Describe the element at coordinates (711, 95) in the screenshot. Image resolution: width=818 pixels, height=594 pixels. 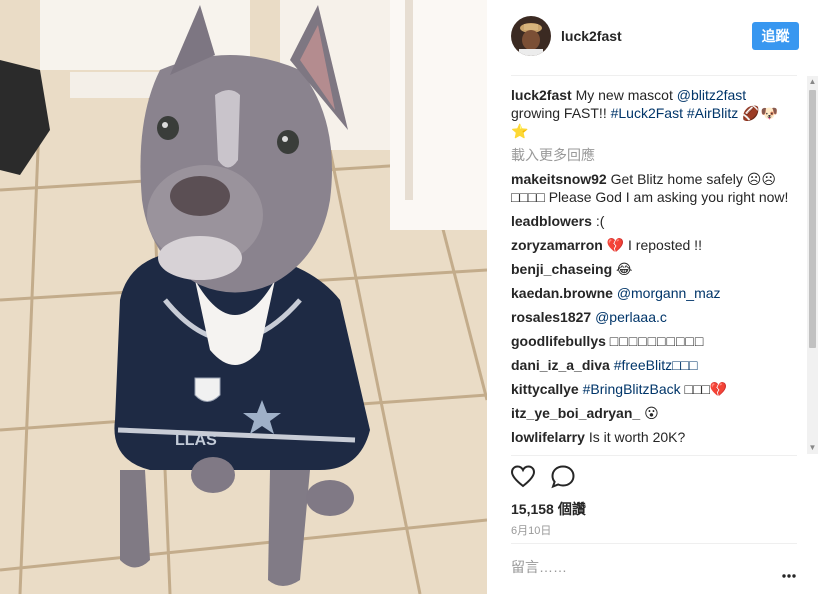
I see `caption-mention: @blitz2fast` at that location.